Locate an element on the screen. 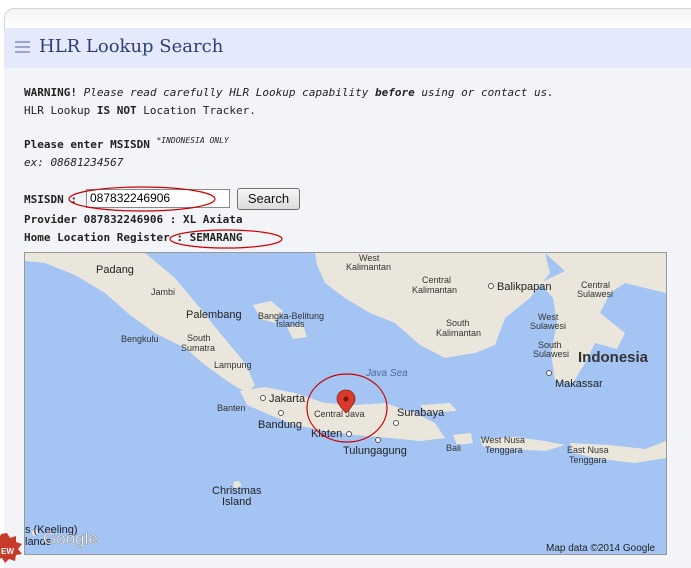 This screenshot has width=691, height=568. map-label-palembang: Palembang is located at coordinates (214, 315).